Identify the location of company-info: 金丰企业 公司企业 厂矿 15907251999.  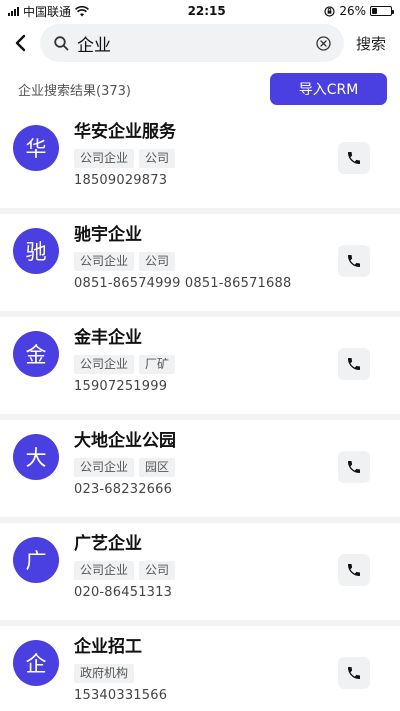
(222, 360).